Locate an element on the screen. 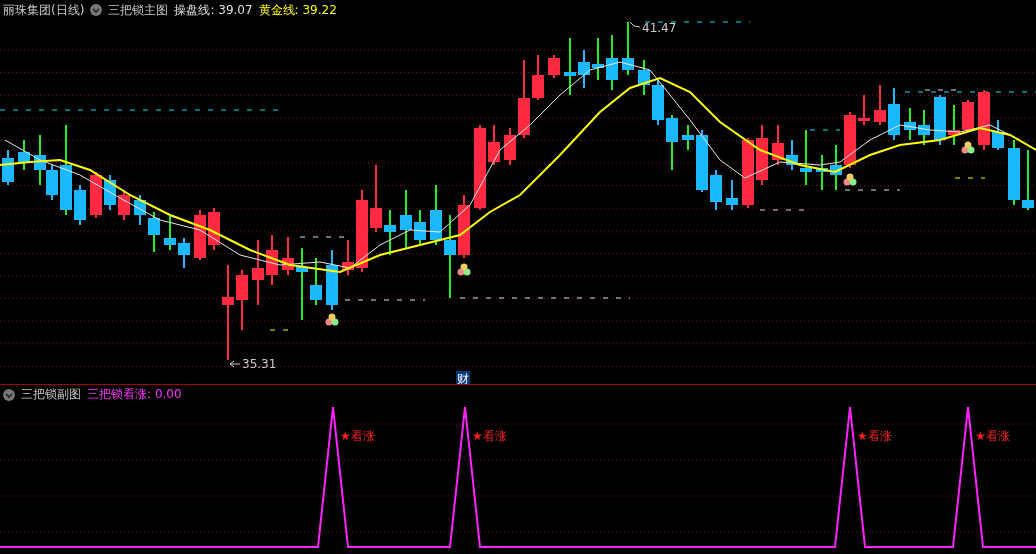 The image size is (1036, 554). indicator-value: 三把锁看涨: 0.00 is located at coordinates (134, 394).